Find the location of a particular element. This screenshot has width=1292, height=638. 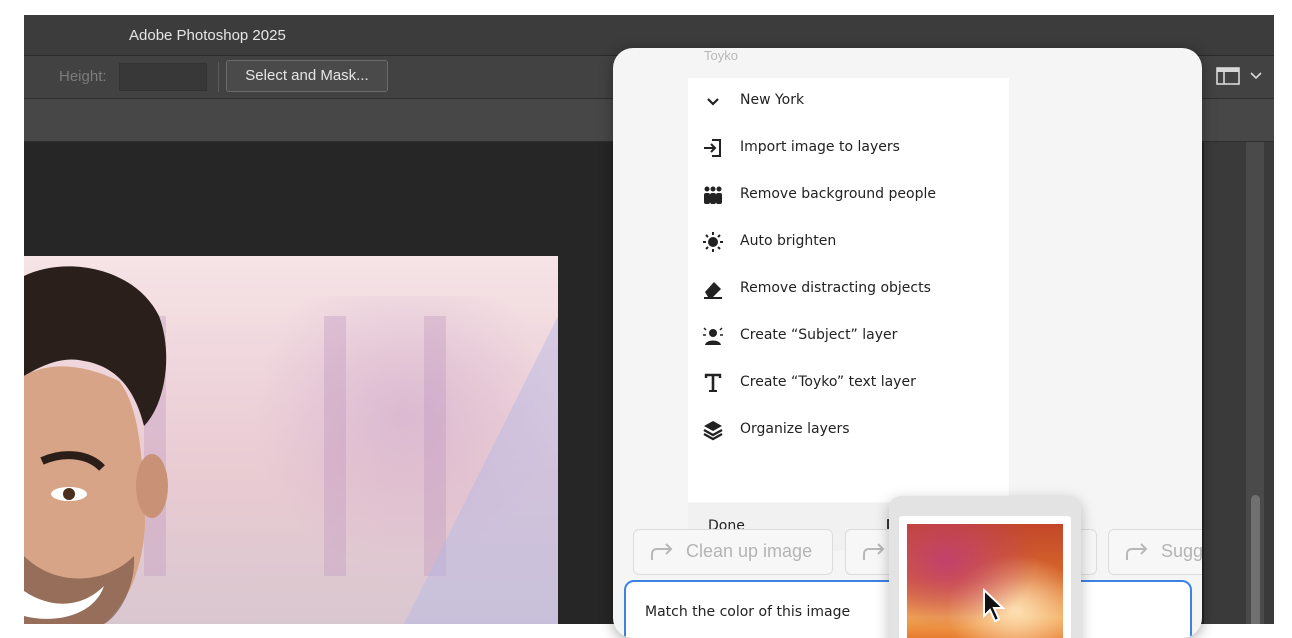

menu-item-label: Create “Subject” layer is located at coordinates (819, 335).